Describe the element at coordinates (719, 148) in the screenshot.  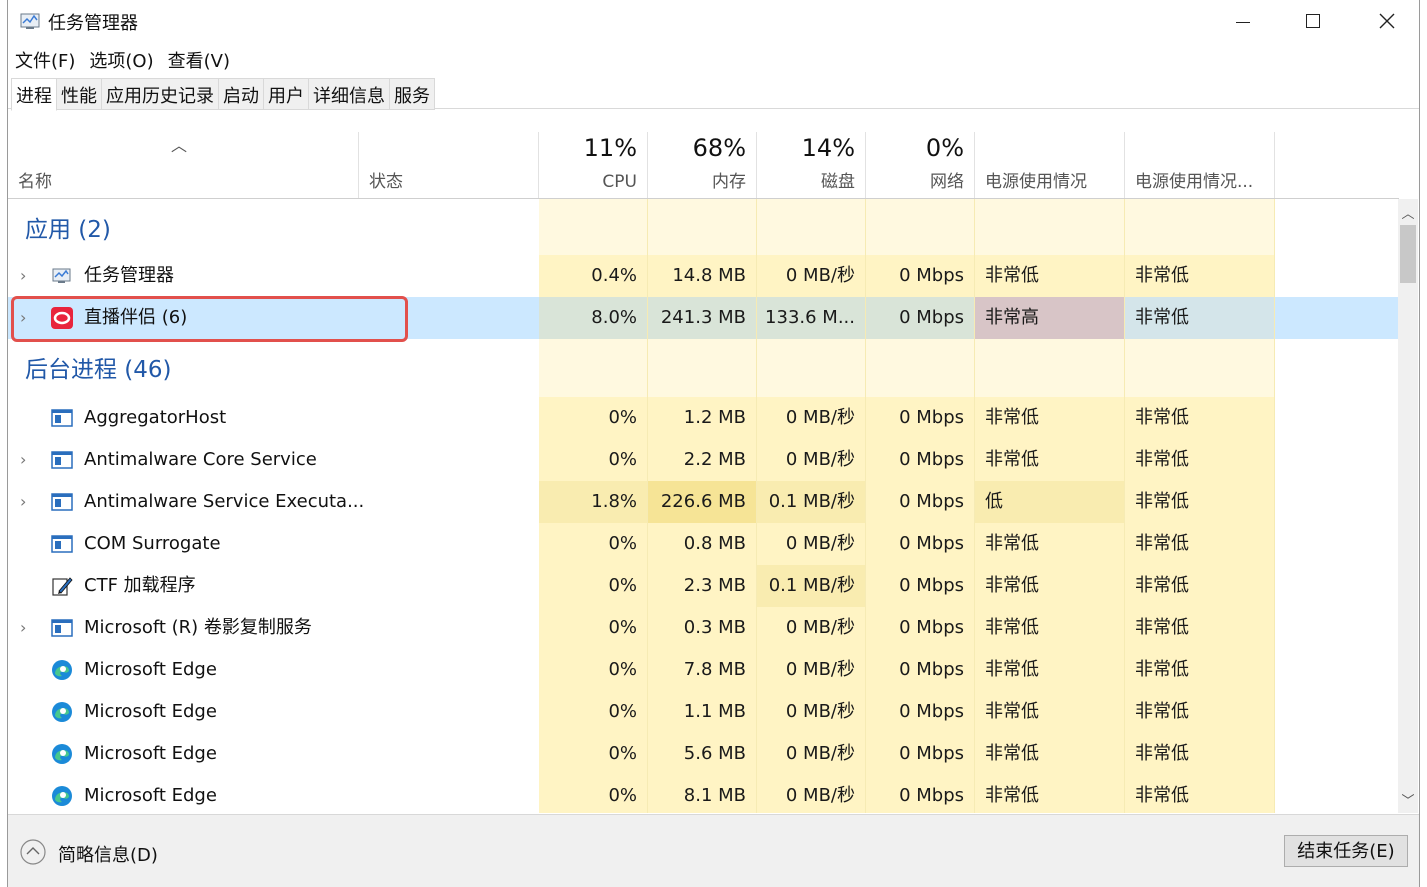
I see `memory-total: 68%` at that location.